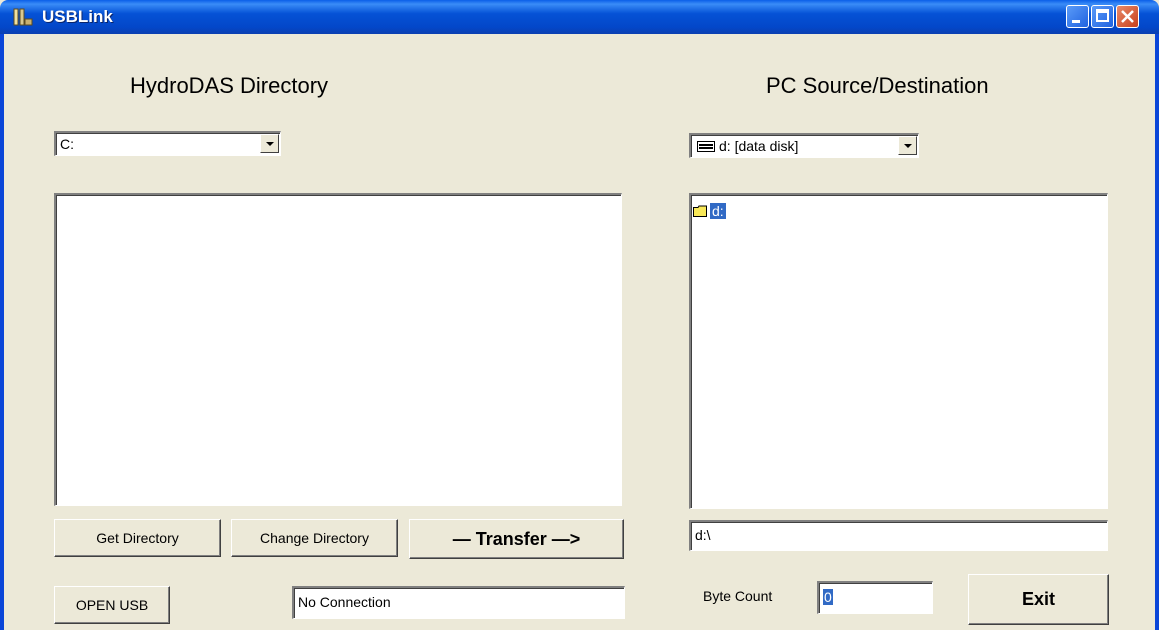  I want to click on byte-count-value: 0, so click(828, 597).